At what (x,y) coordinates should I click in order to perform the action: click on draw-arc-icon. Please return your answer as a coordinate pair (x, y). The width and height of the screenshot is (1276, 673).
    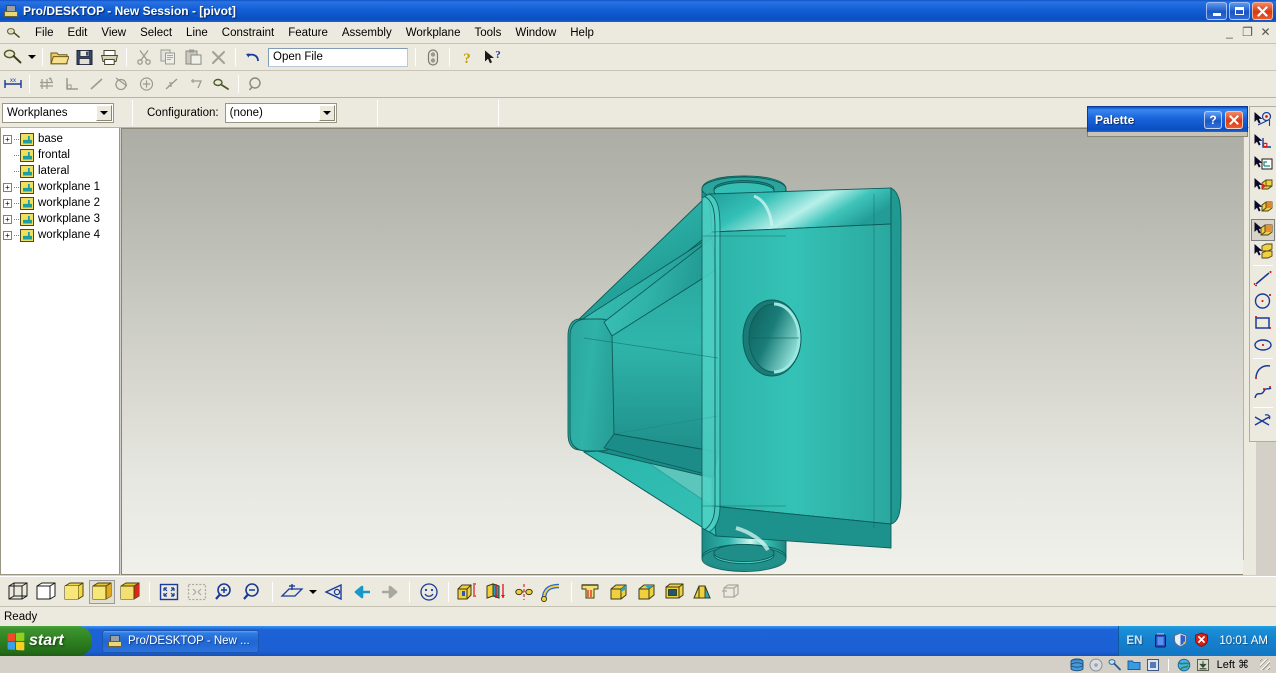
    Looking at the image, I should click on (1263, 372).